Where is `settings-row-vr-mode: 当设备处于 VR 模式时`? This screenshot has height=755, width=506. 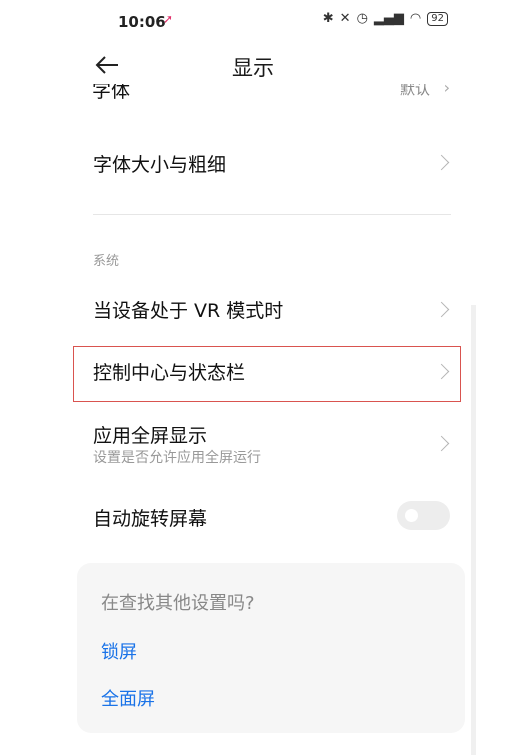
settings-row-vr-mode: 当设备处于 VR 模式时 is located at coordinates (235, 310).